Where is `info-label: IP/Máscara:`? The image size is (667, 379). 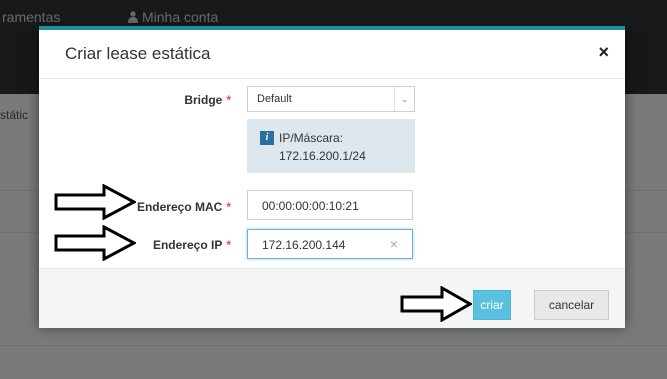 info-label: IP/Máscara: is located at coordinates (311, 138).